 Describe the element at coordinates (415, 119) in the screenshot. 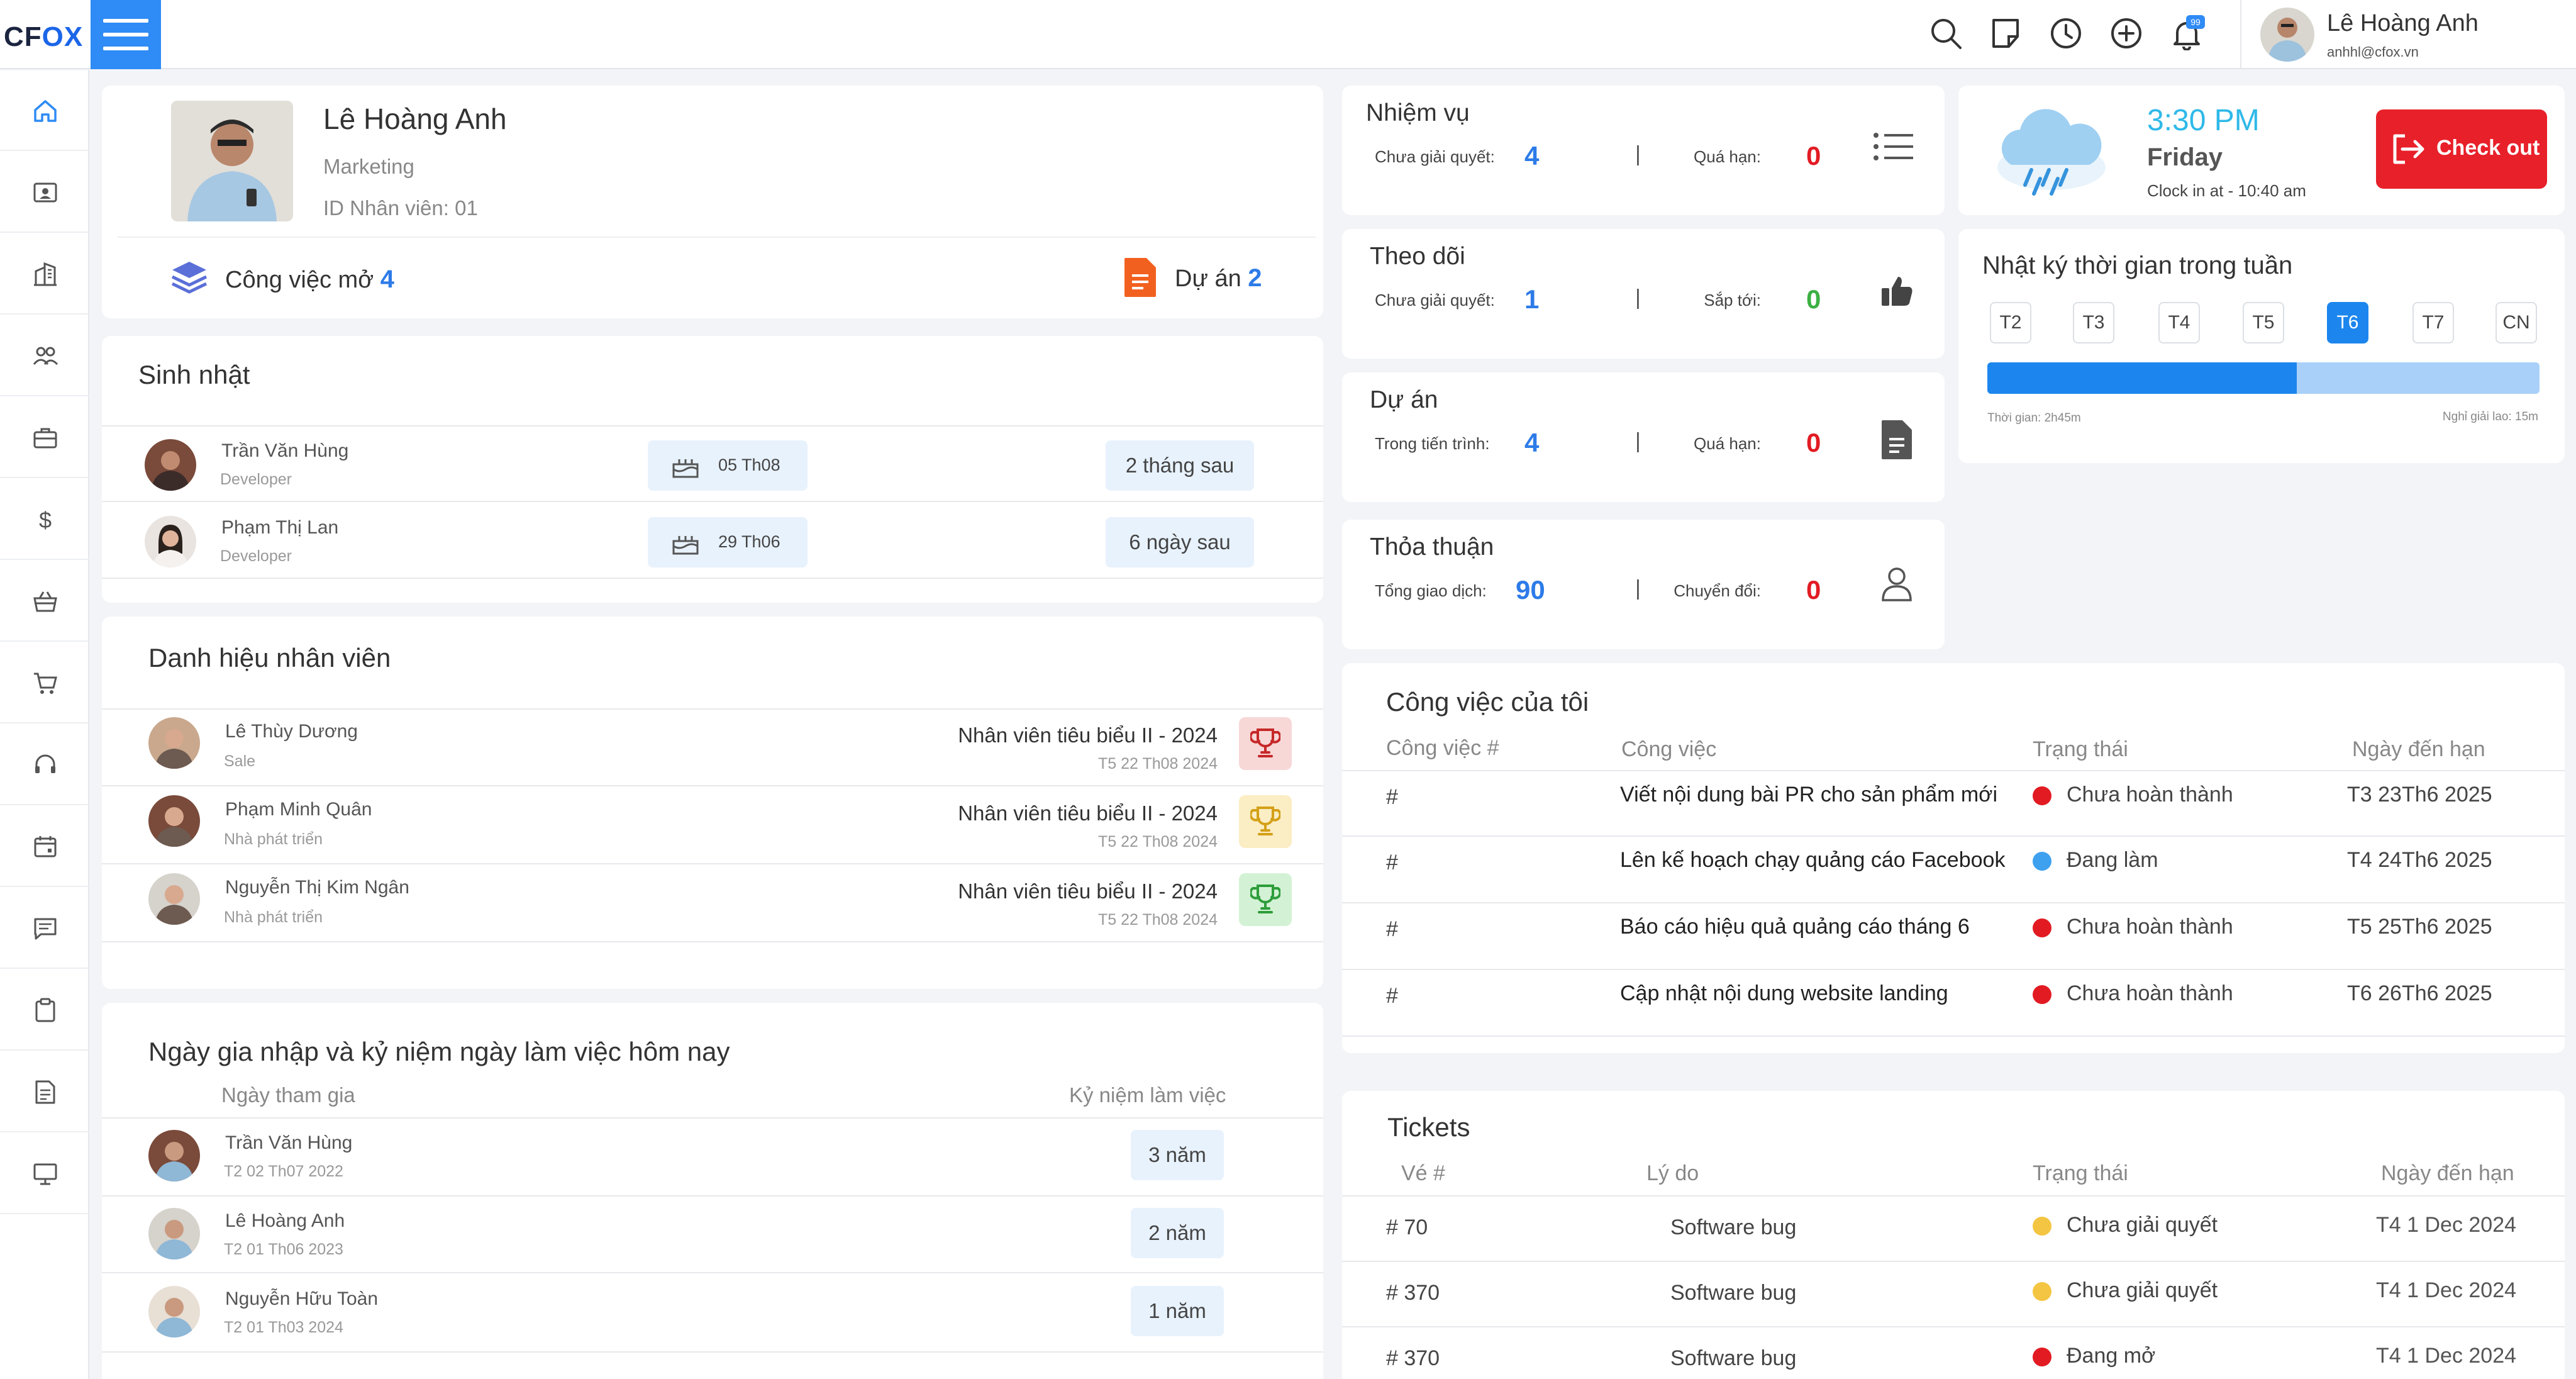

I see `profile-name: Lê Hoàng Anh` at that location.